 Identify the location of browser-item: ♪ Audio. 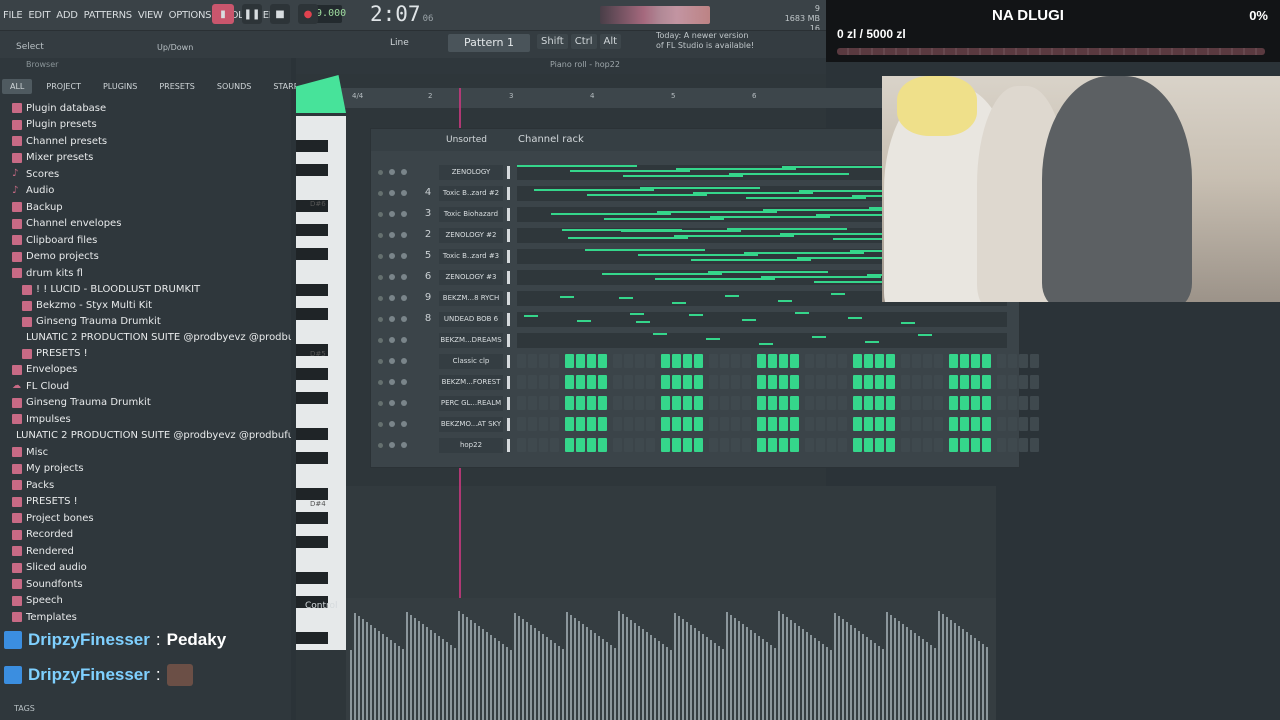
(145, 191).